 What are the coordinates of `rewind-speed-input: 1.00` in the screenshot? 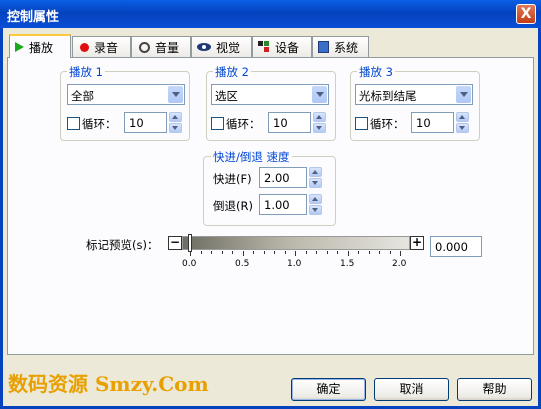 It's located at (283, 204).